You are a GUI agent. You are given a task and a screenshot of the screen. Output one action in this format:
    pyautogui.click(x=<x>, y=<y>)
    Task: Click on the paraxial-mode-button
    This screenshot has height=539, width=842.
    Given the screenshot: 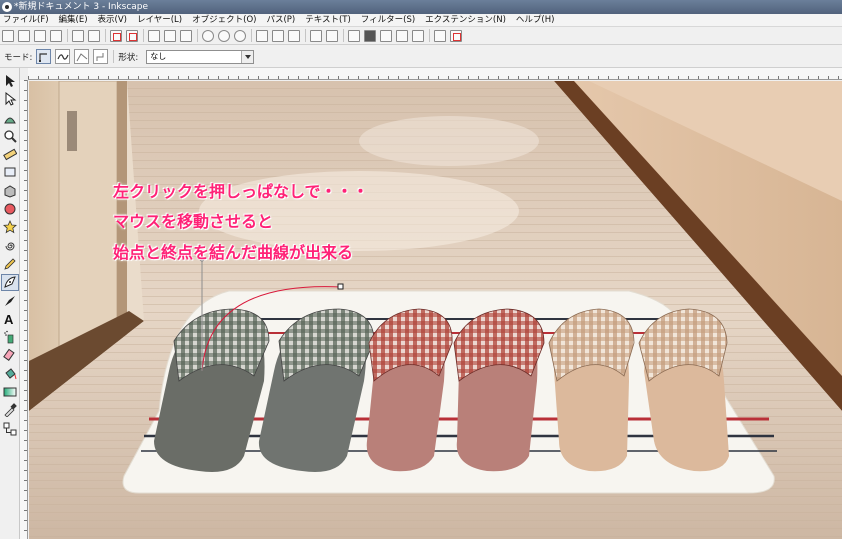 What is the action you would take?
    pyautogui.click(x=101, y=56)
    